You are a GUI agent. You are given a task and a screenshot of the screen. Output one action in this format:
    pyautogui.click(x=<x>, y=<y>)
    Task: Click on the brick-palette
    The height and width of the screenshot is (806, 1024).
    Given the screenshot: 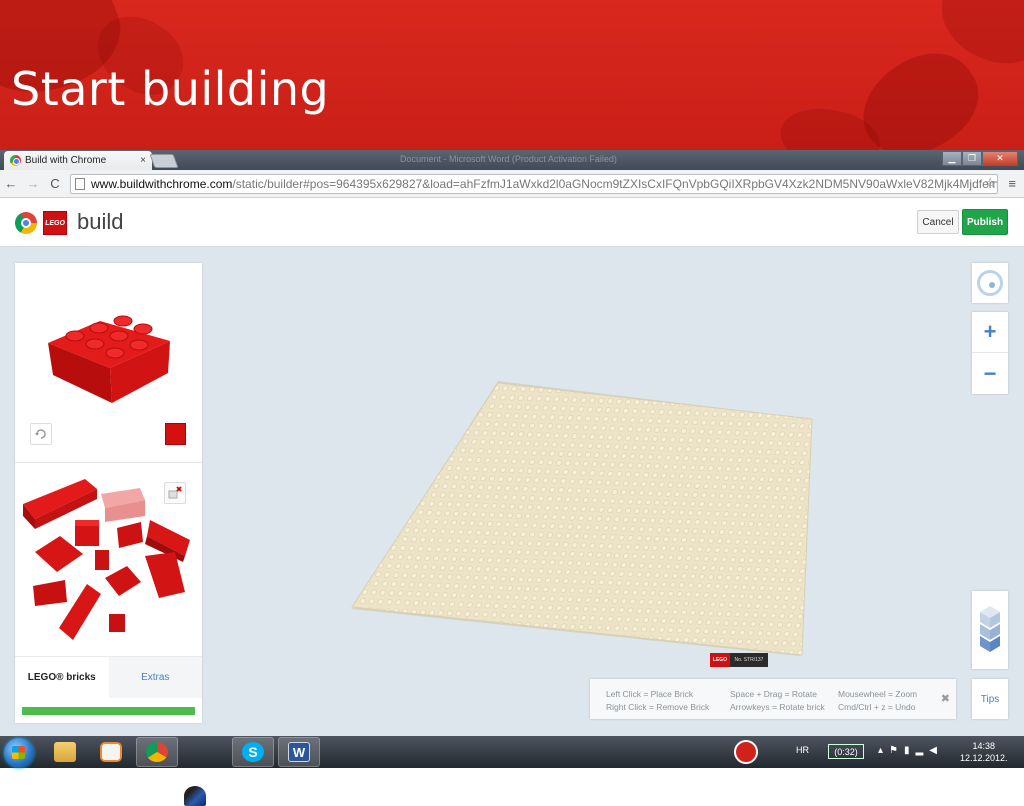 What is the action you would take?
    pyautogui.click(x=108, y=560)
    